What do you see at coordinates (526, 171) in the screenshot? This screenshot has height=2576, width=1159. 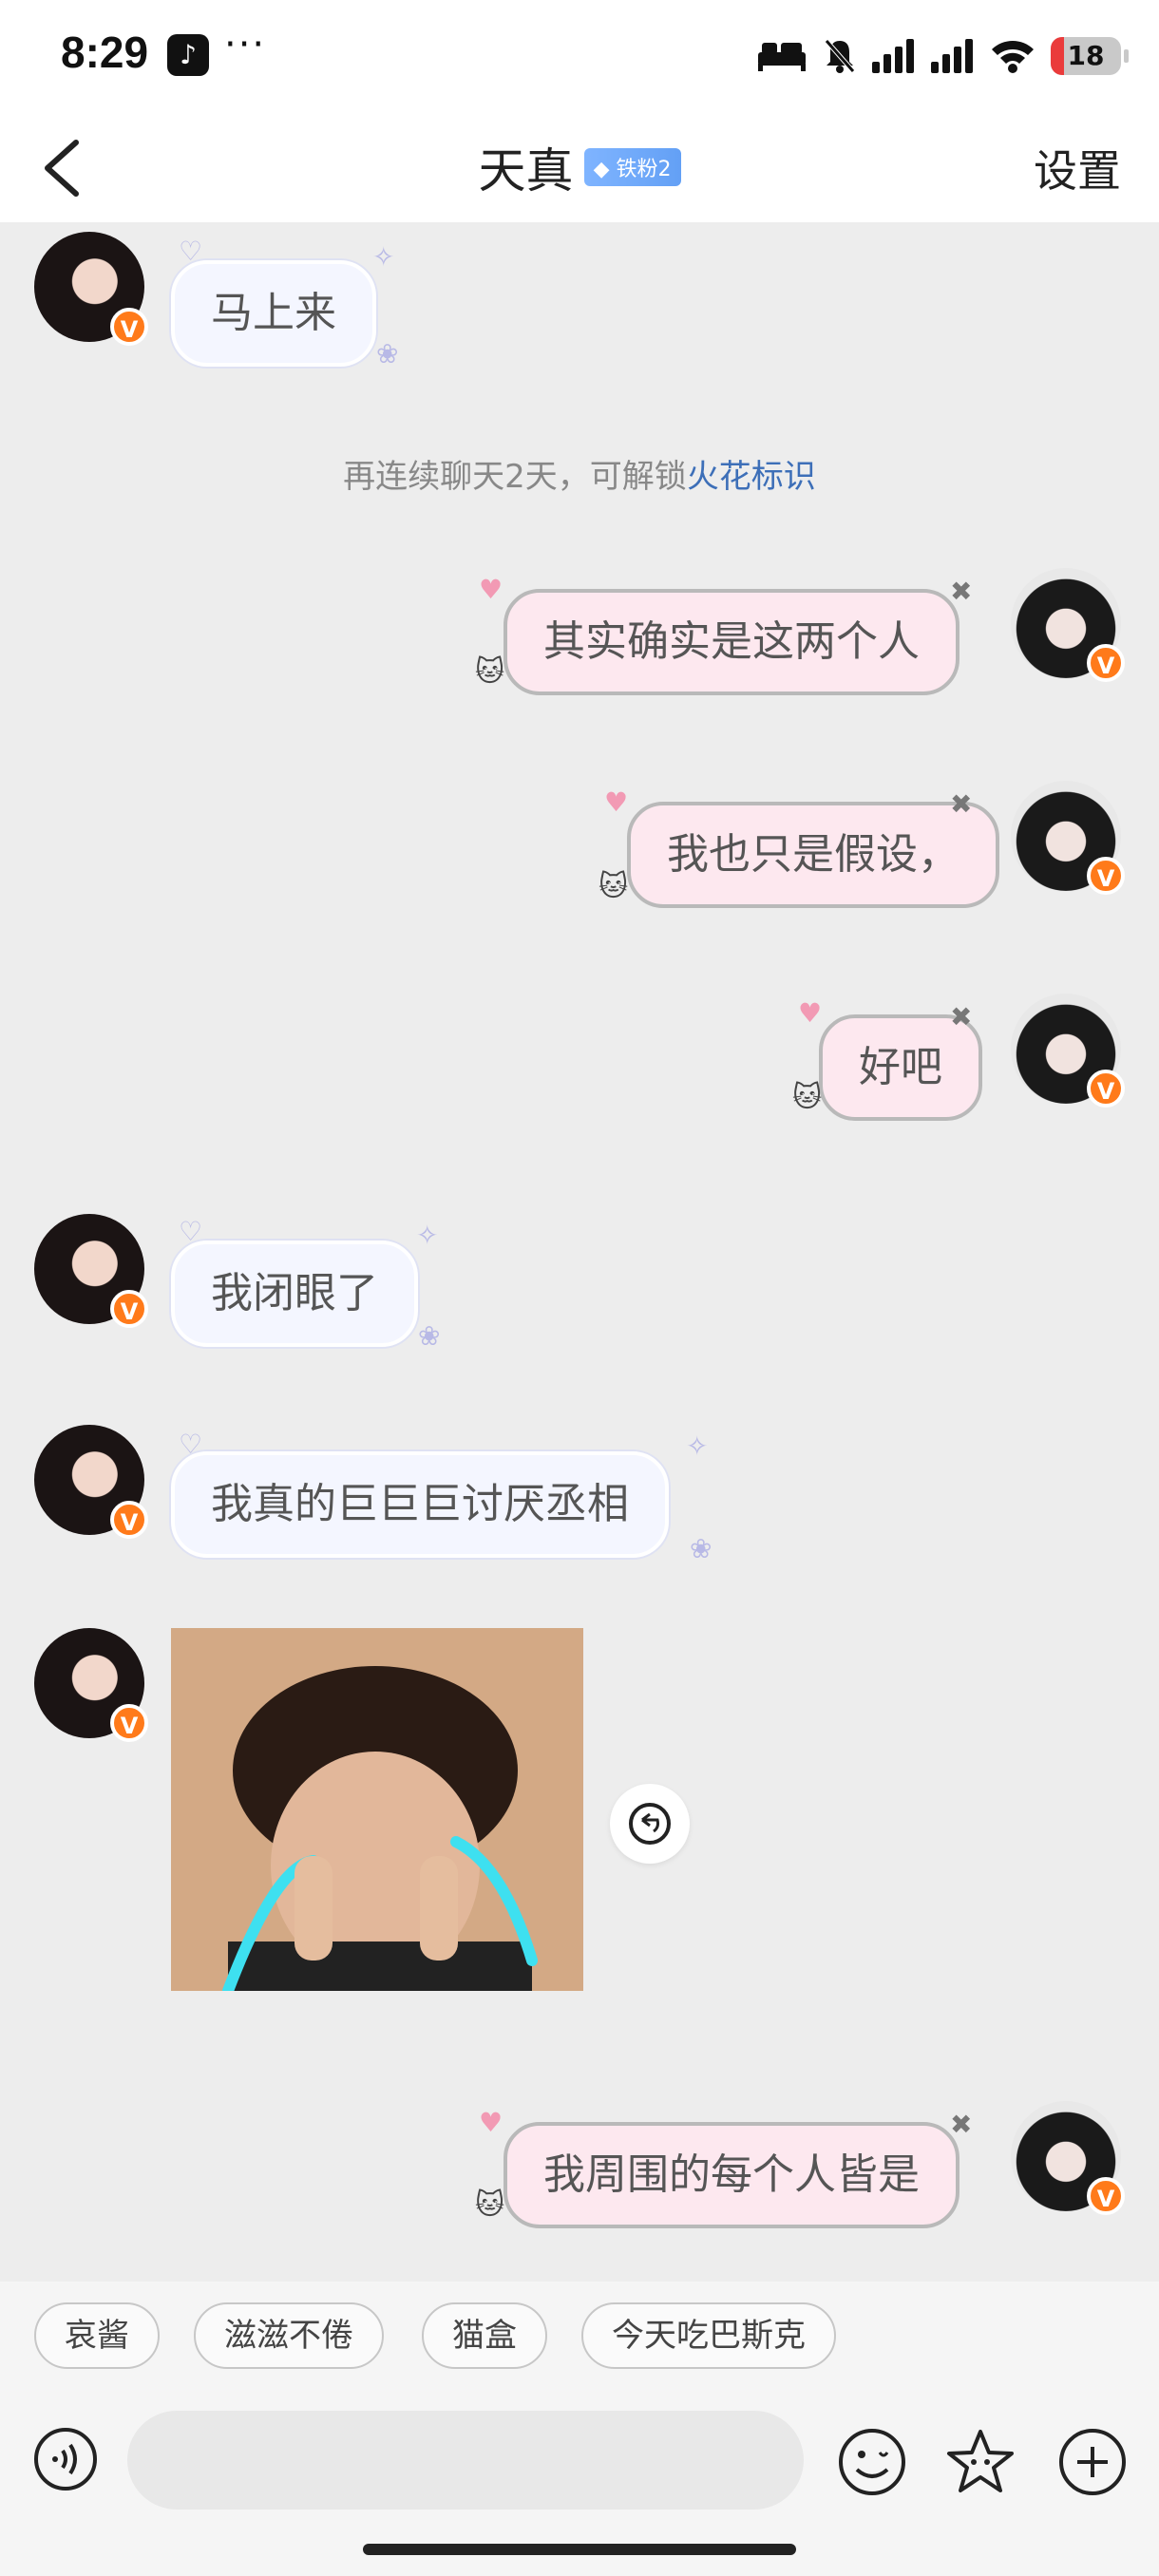 I see `page-title: 天真` at bounding box center [526, 171].